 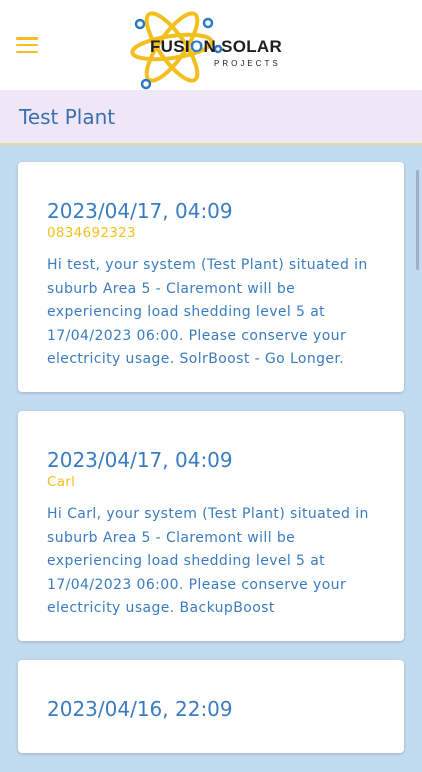 I want to click on hamburger-menu-icon, so click(x=27, y=45).